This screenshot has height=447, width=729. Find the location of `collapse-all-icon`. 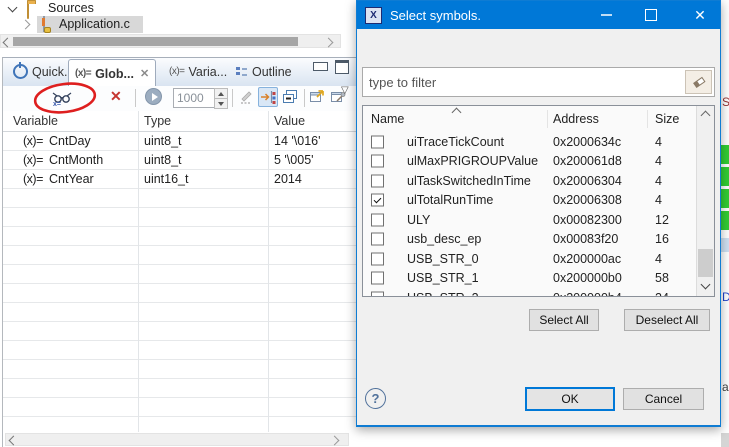

collapse-all-icon is located at coordinates (290, 97).